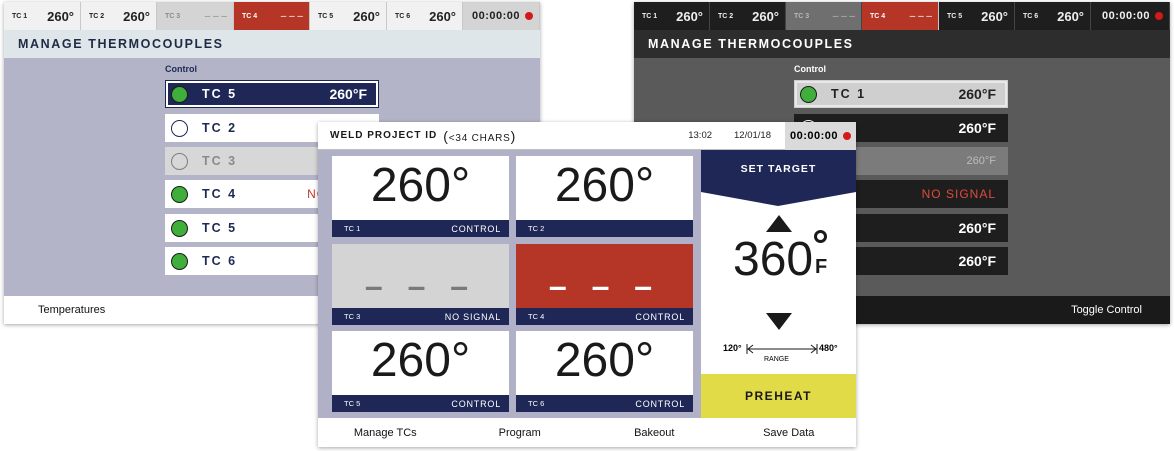 The height and width of the screenshot is (451, 1174). What do you see at coordinates (901, 94) in the screenshot?
I see `tc-row-selected: TC 1 260°F` at bounding box center [901, 94].